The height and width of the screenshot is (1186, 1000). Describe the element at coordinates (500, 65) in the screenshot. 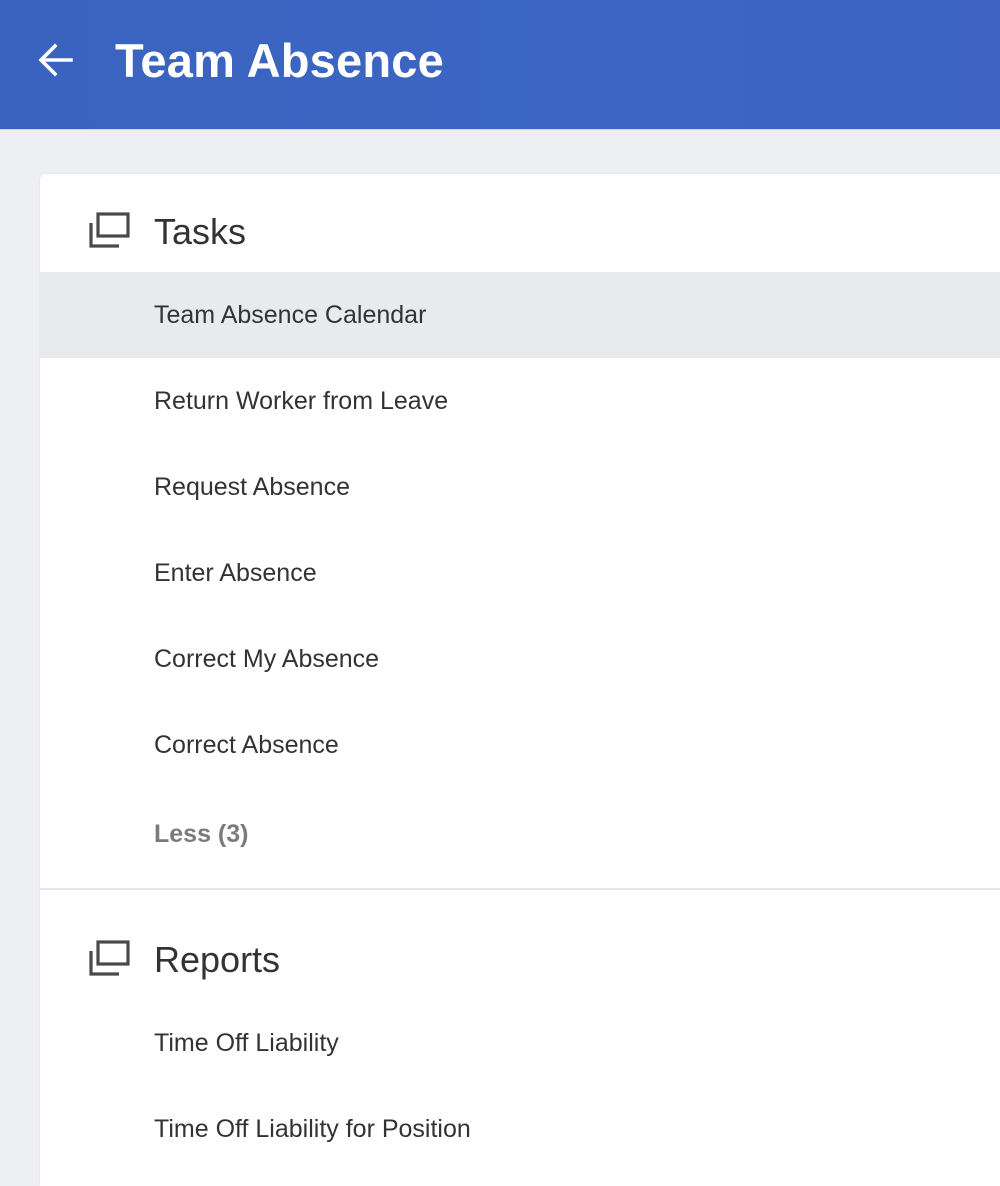

I see `app-header: Team Absence` at that location.